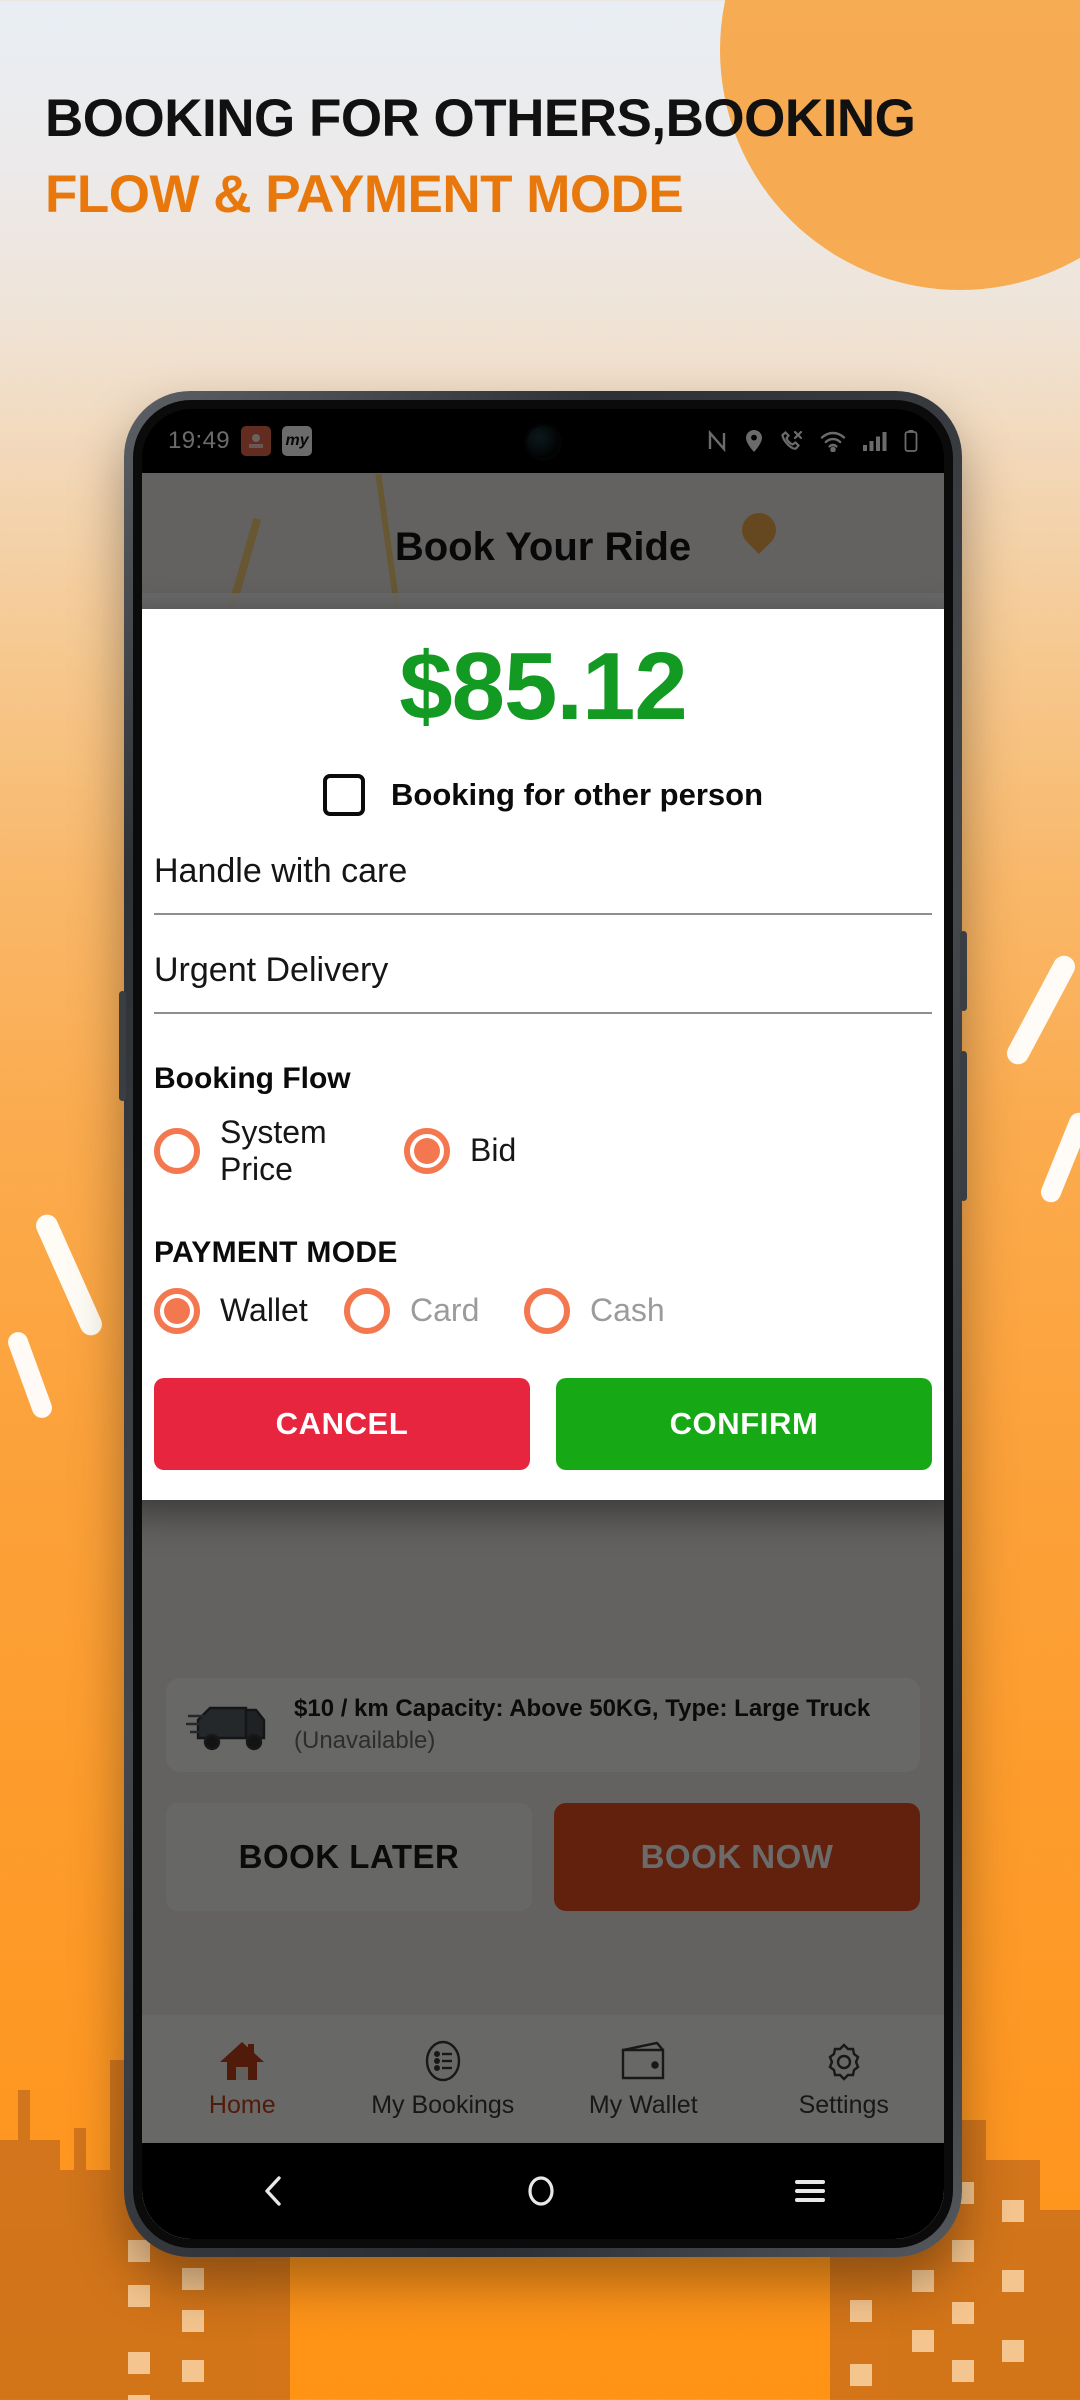 The image size is (1080, 2400). What do you see at coordinates (177, 1150) in the screenshot?
I see `radio-system-price-control` at bounding box center [177, 1150].